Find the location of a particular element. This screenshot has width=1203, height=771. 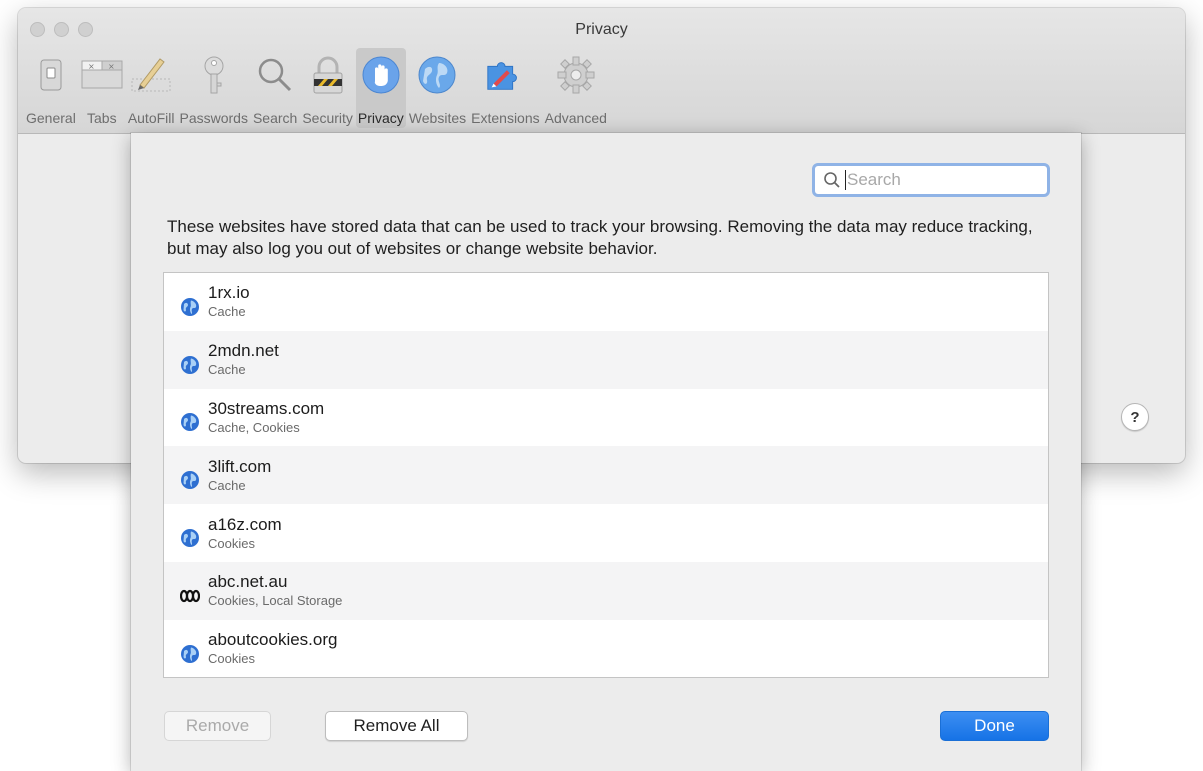

site-domain: 2mdn.net is located at coordinates (243, 351).